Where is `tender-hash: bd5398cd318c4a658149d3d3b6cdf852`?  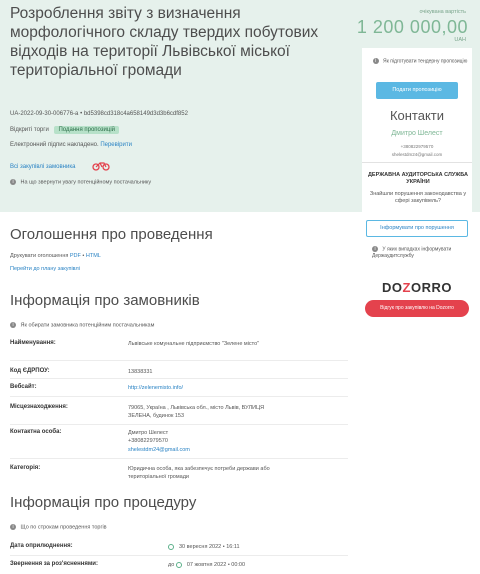 tender-hash: bd5398cd318c4a658149d3d3b6cdf852 is located at coordinates (135, 114).